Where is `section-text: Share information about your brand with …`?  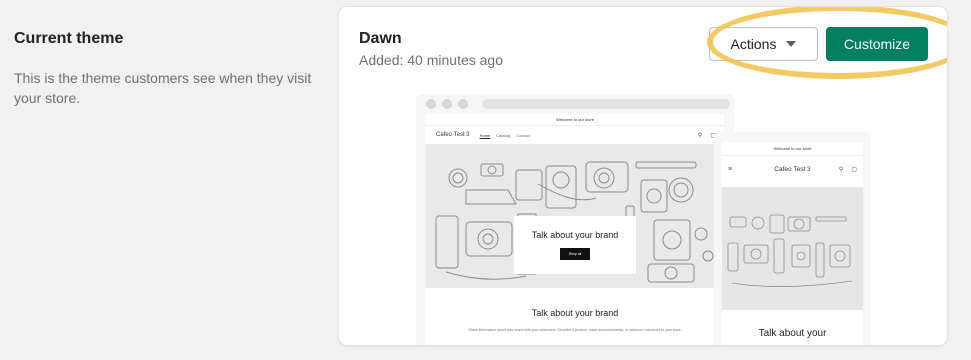
section-text: Share information about your brand with … is located at coordinates (575, 330).